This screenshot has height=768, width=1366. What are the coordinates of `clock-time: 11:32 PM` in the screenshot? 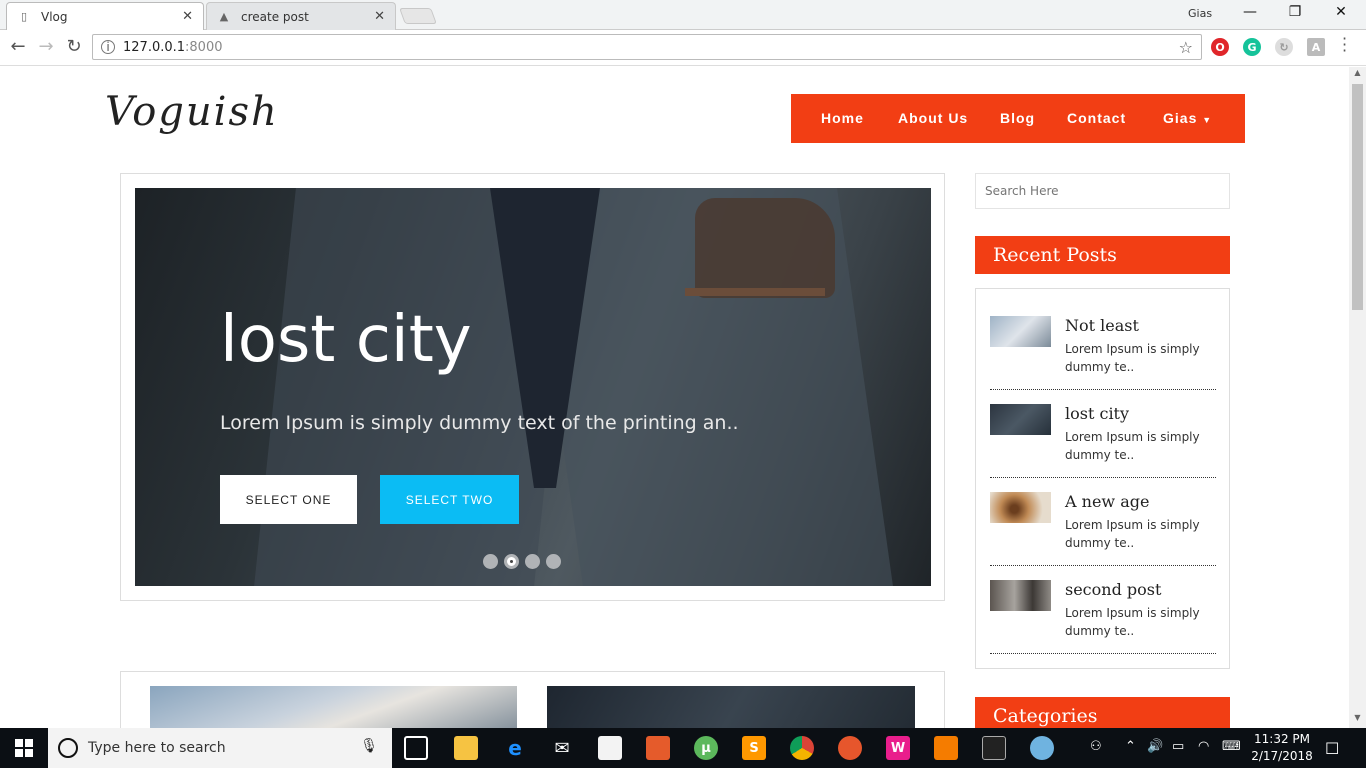 It's located at (1282, 739).